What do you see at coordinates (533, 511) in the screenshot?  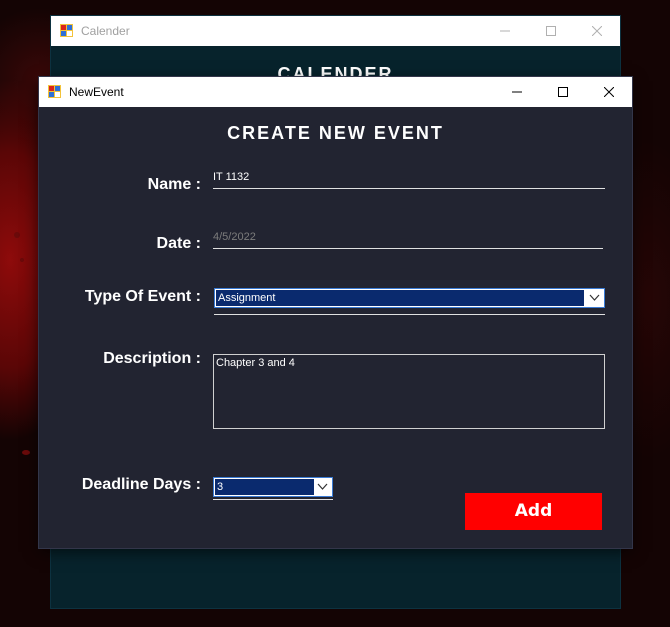 I see `add-button: Add` at bounding box center [533, 511].